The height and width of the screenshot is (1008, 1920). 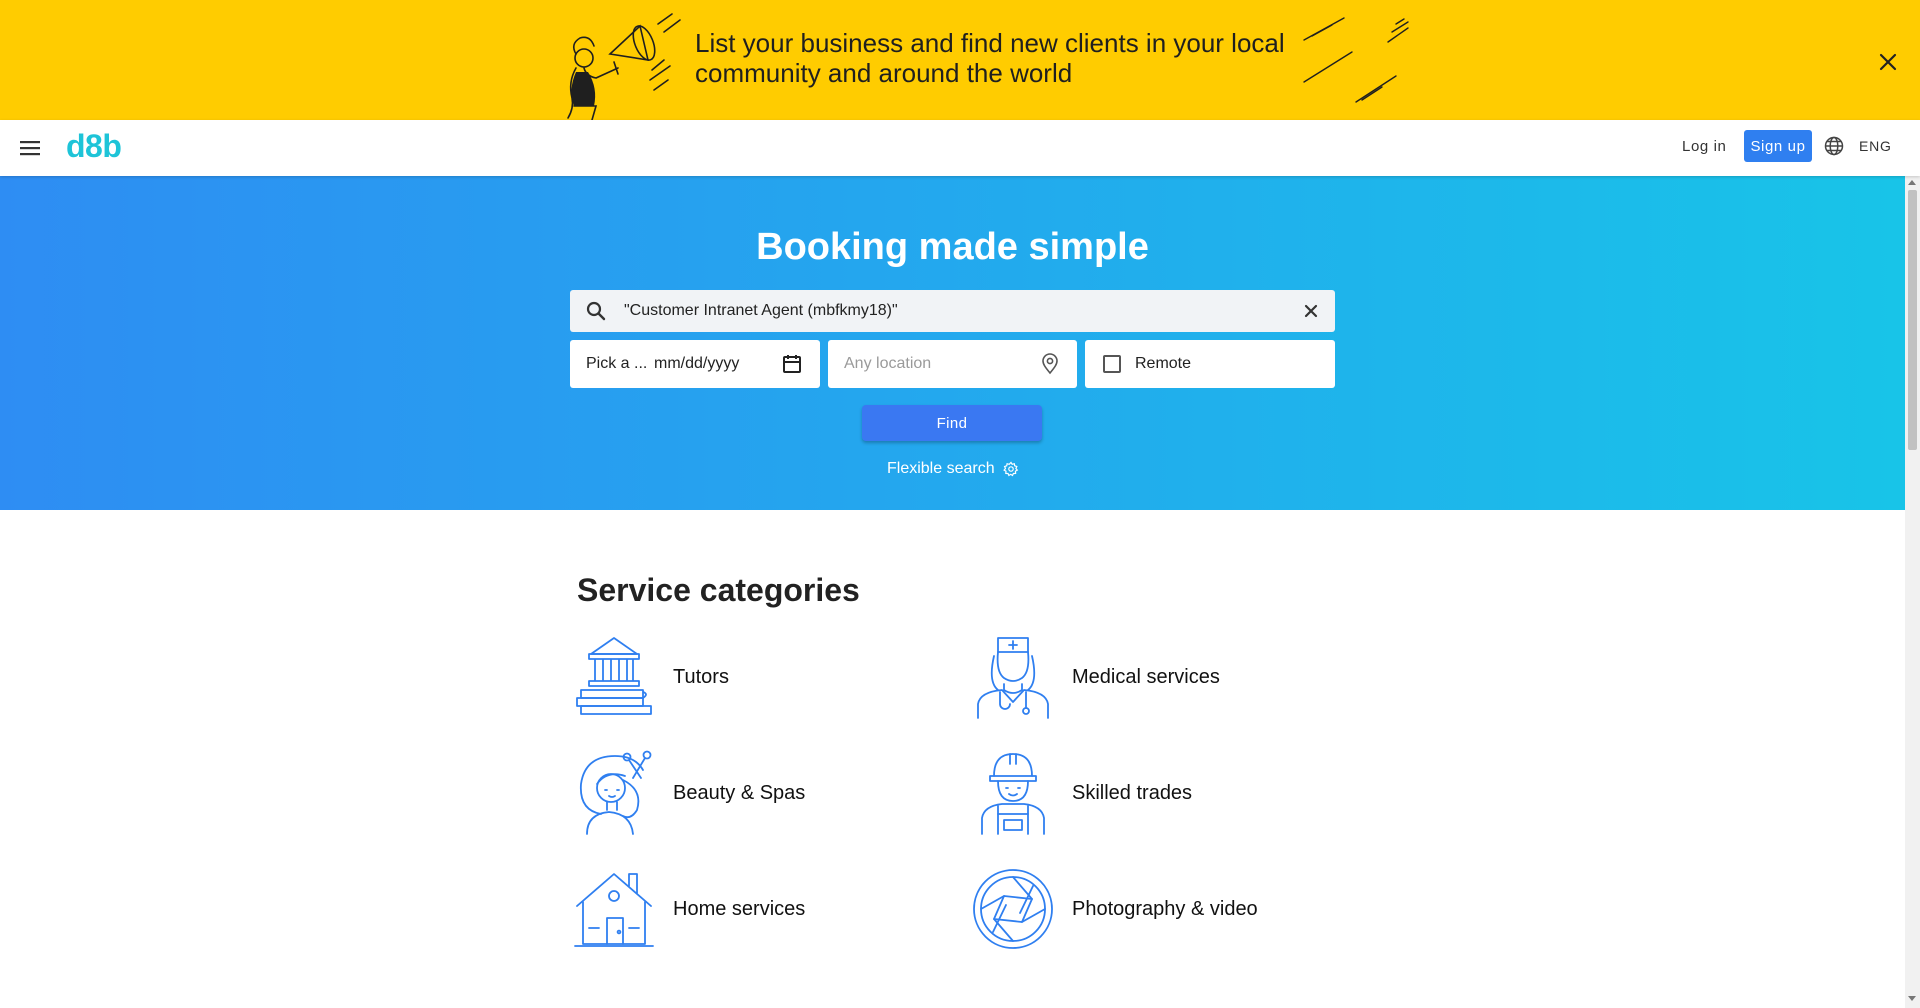 I want to click on category-photography-video: Photography & video, so click(x=1114, y=909).